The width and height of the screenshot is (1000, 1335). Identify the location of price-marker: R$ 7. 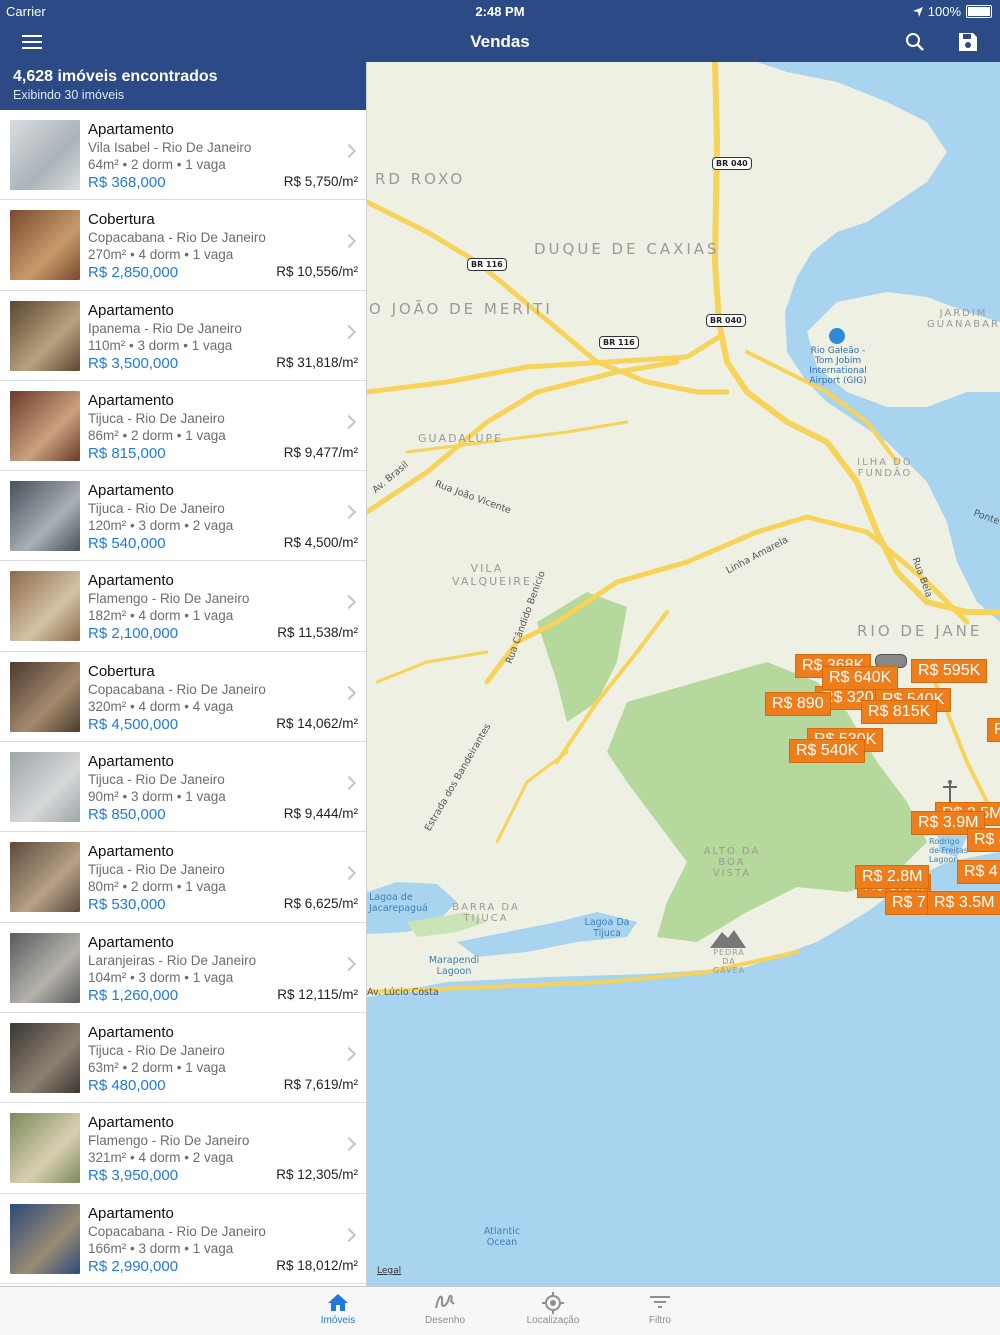
(909, 903).